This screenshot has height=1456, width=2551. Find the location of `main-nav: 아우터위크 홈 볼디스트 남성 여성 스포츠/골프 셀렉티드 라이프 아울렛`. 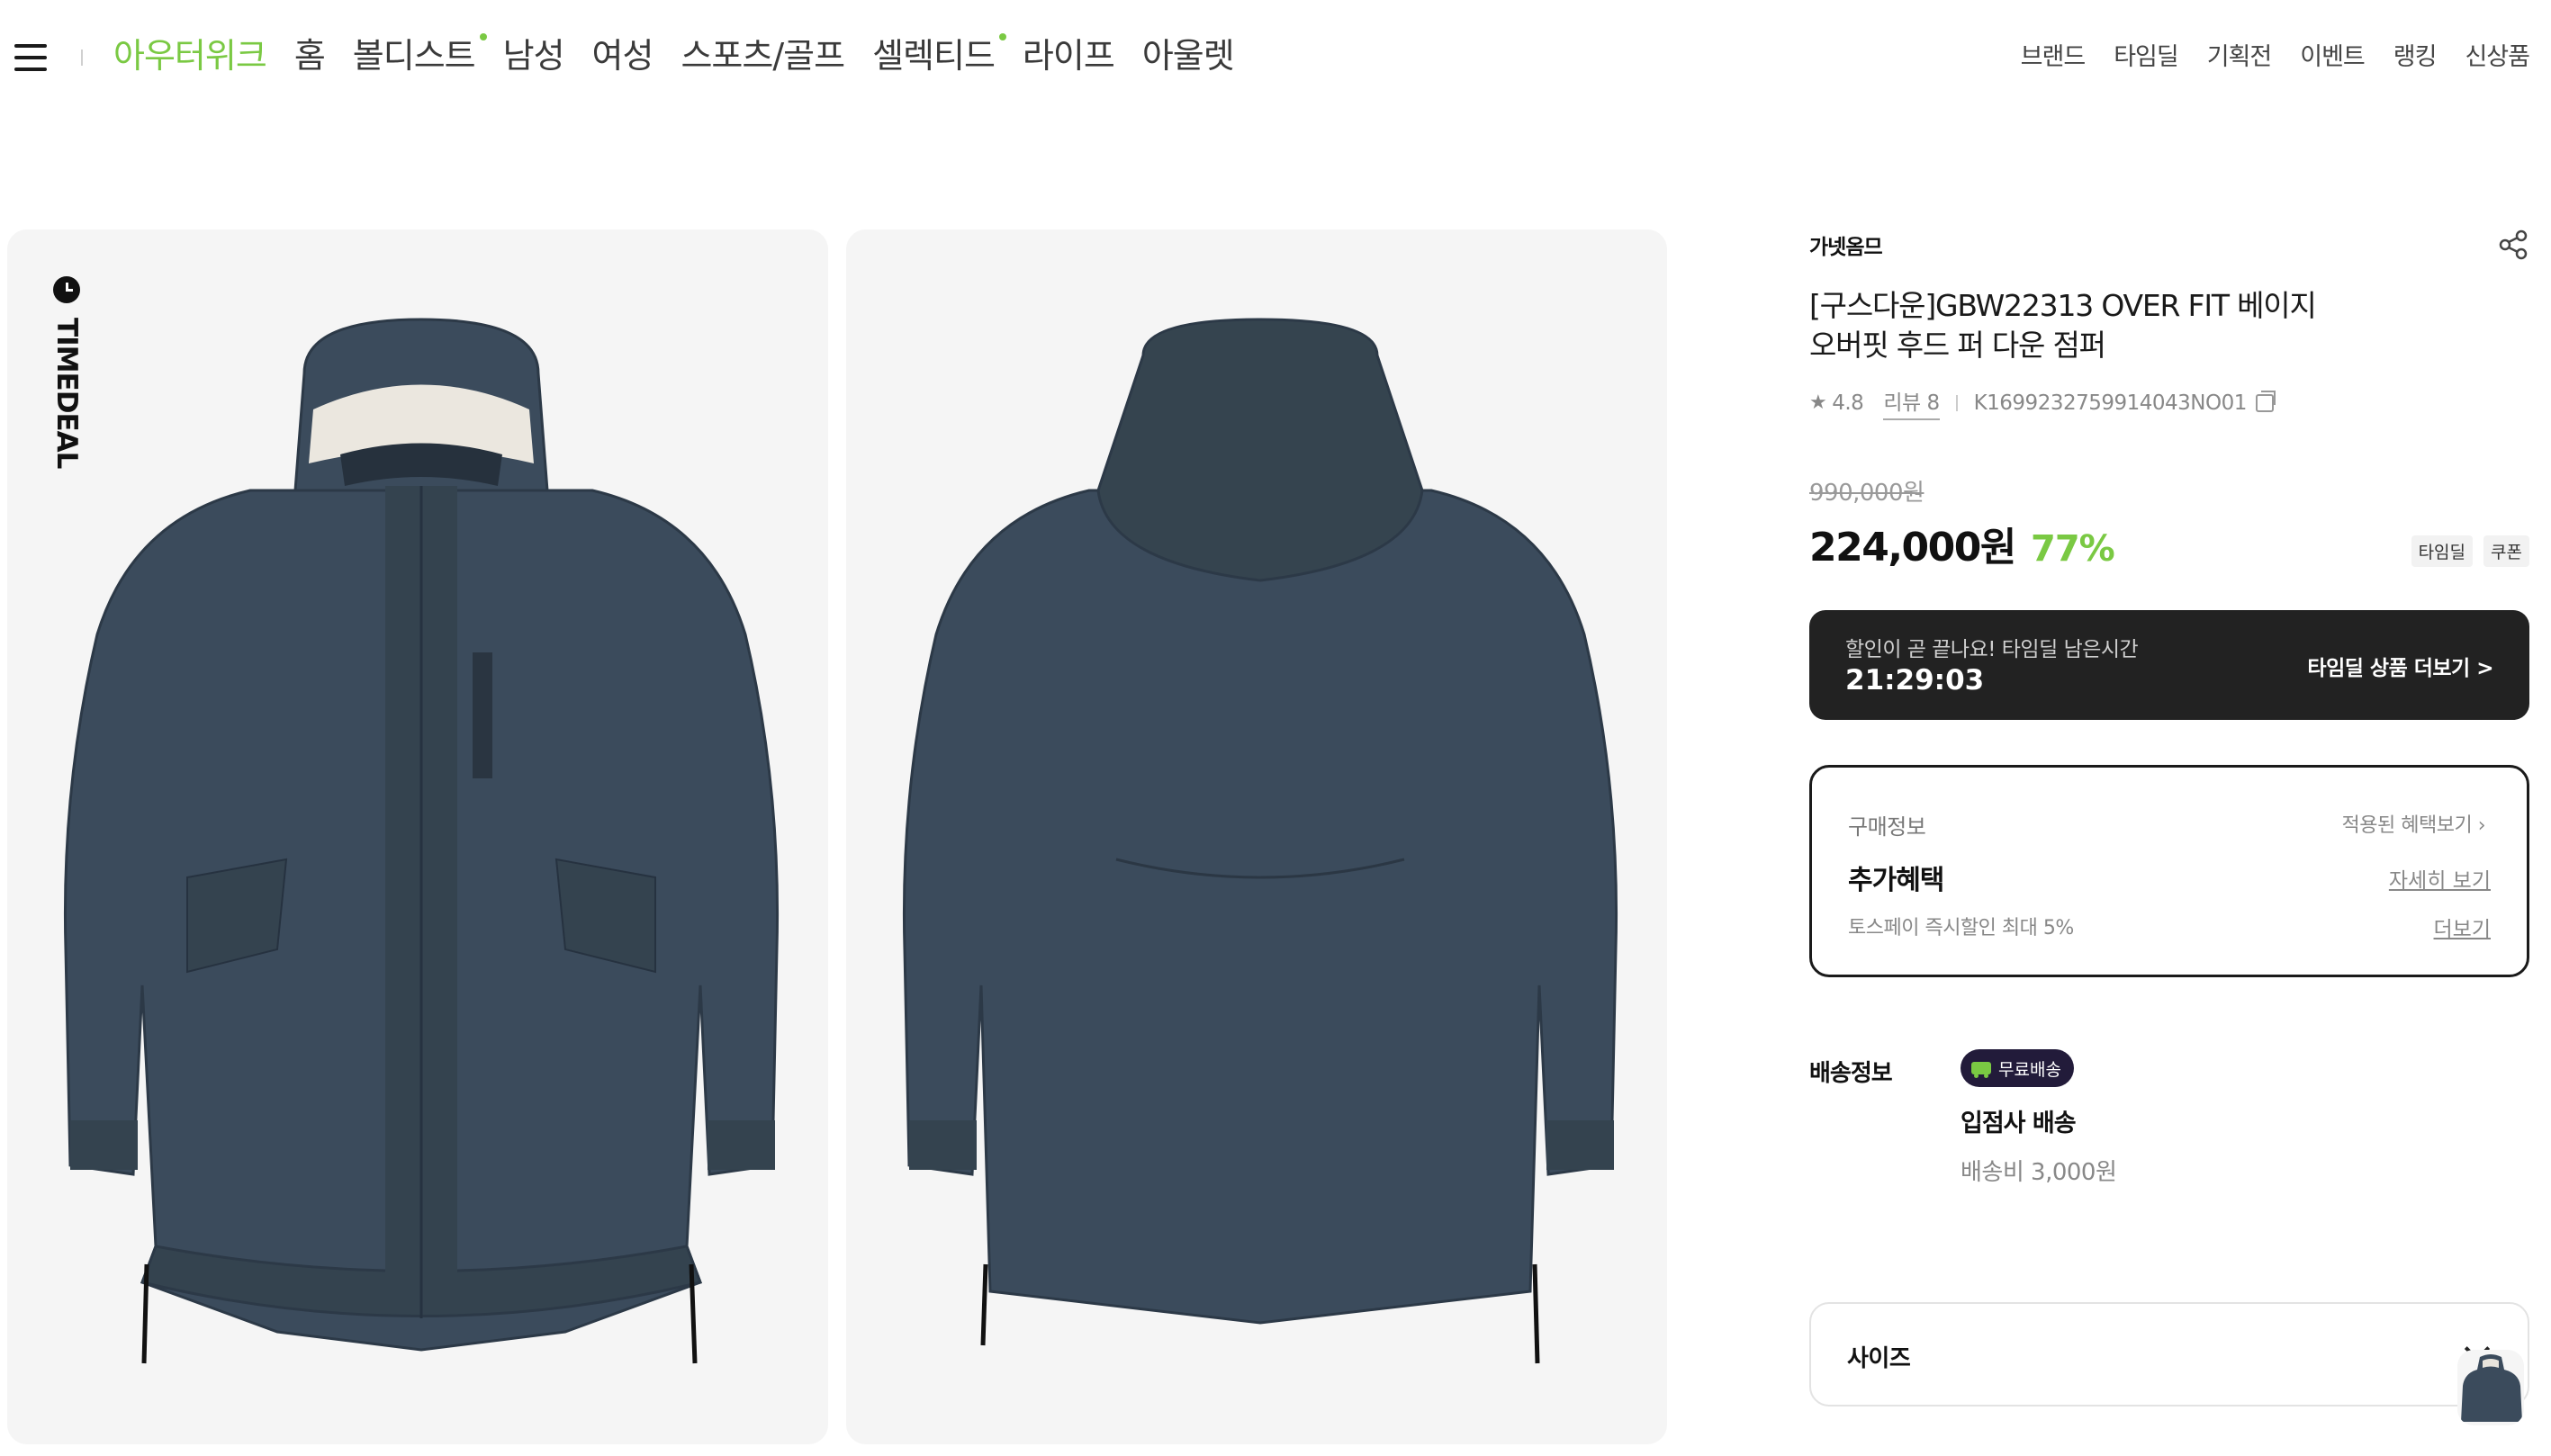

main-nav: 아우터위크 홈 볼디스트 남성 여성 스포츠/골프 셀렉티드 라이프 아울렛 is located at coordinates (687, 55).